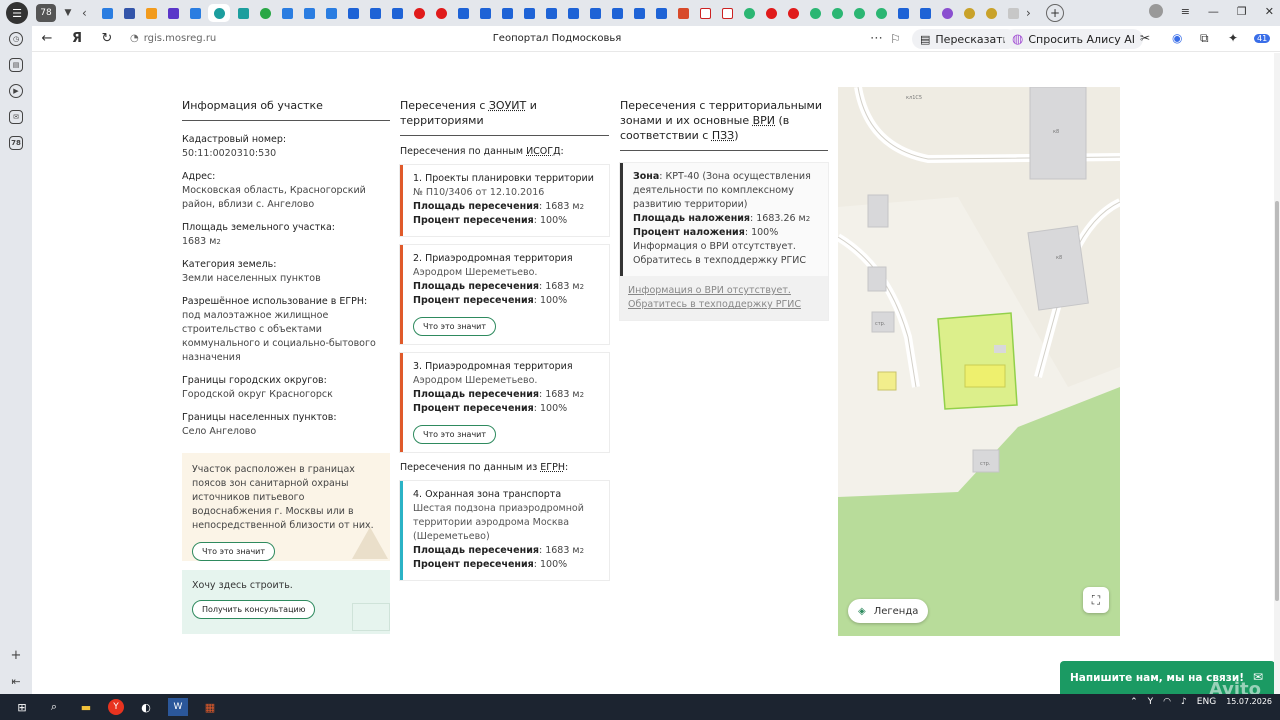 The image size is (1280, 720). I want to click on extension-icon: ⧉, so click(1204, 38).